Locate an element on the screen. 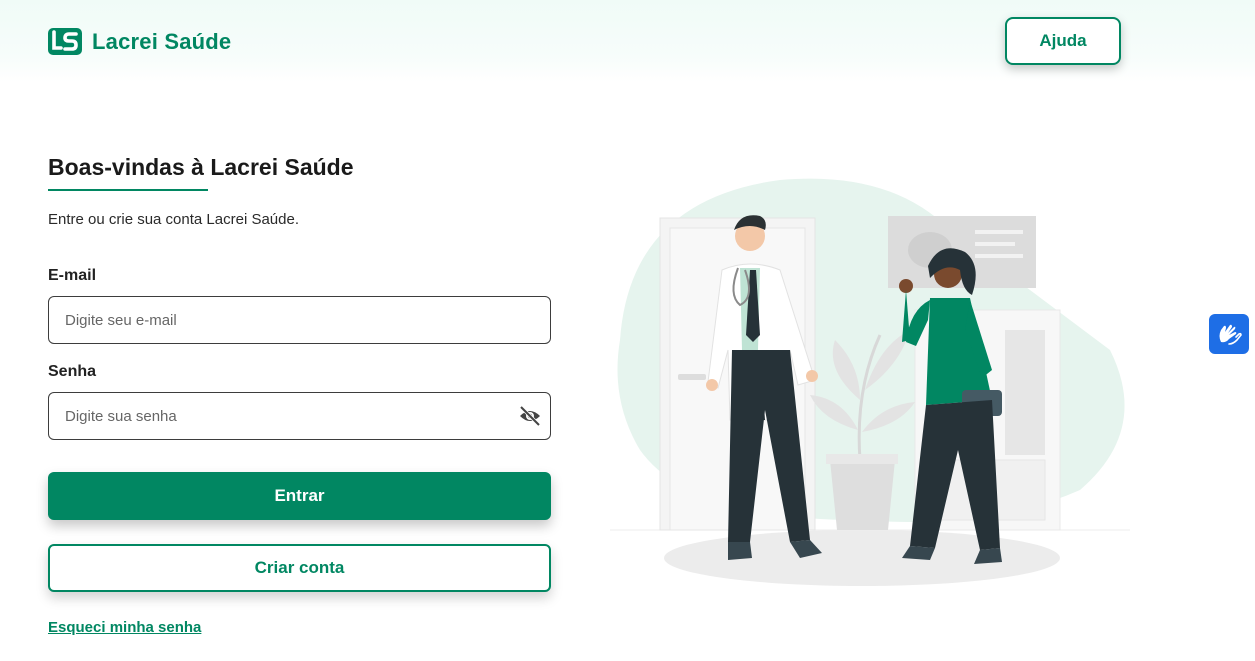 The width and height of the screenshot is (1255, 661). brand-logo: Lacrei Saúde is located at coordinates (139, 41).